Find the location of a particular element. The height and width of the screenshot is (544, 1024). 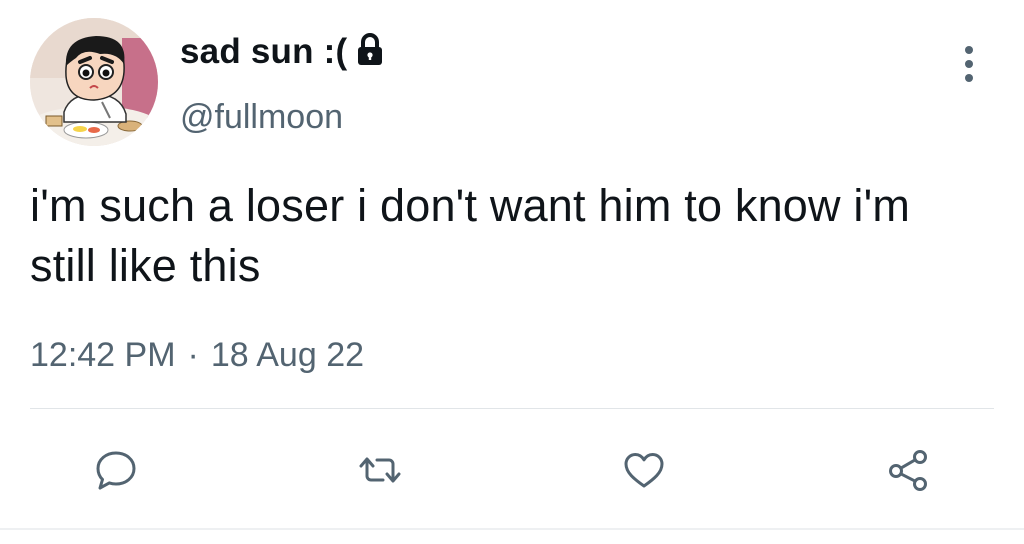

retweet-button is located at coordinates (380, 470).